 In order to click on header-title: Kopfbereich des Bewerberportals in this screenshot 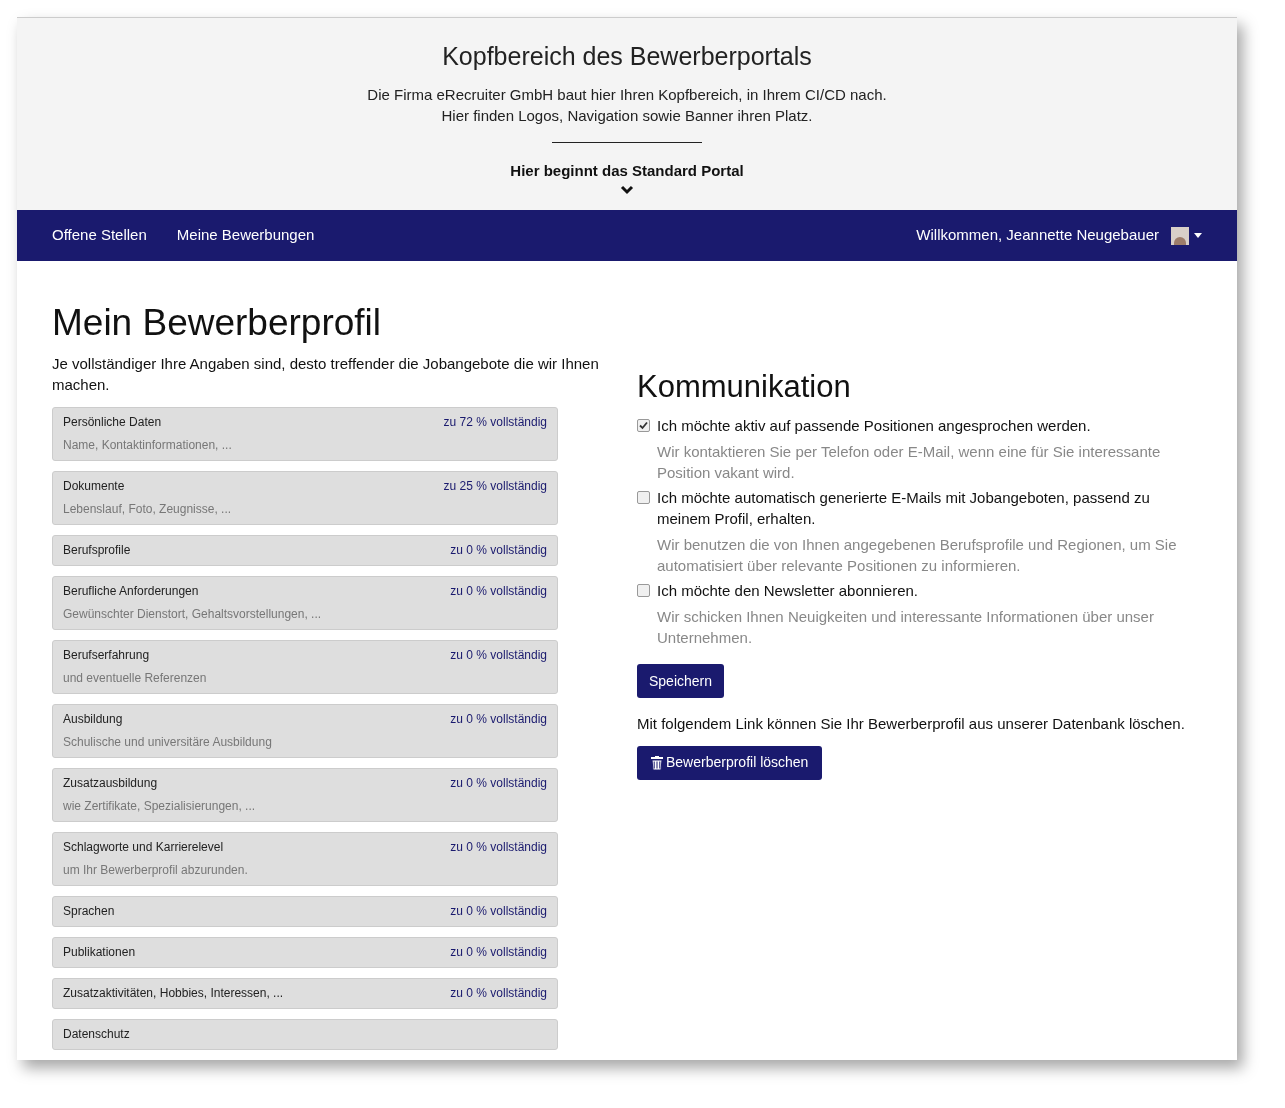, I will do `click(627, 56)`.